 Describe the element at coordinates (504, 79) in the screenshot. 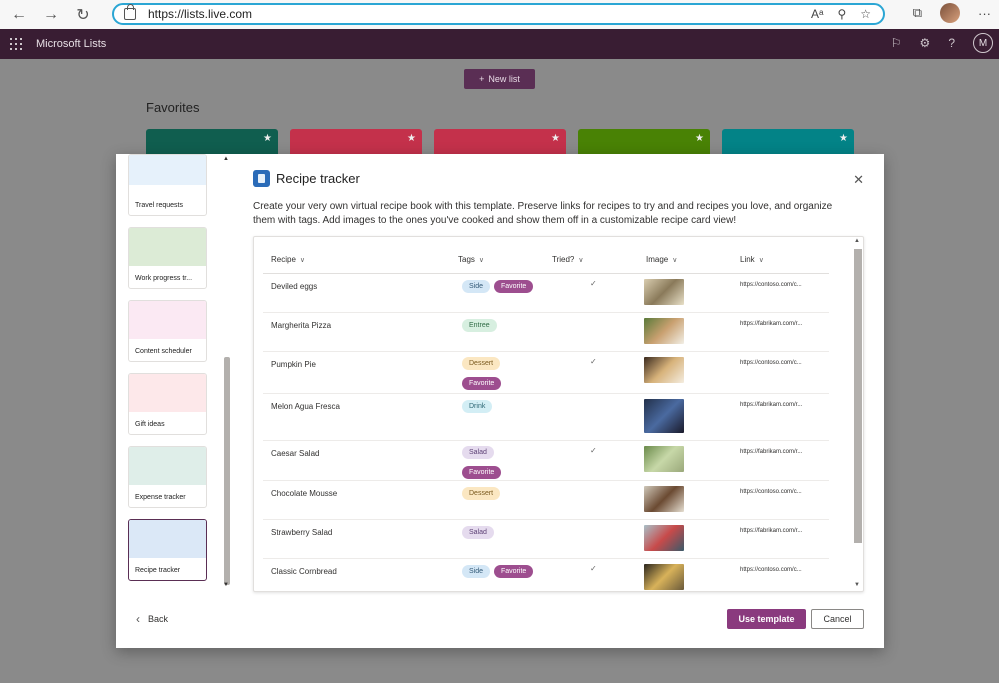

I see `new-list-label: New list` at that location.